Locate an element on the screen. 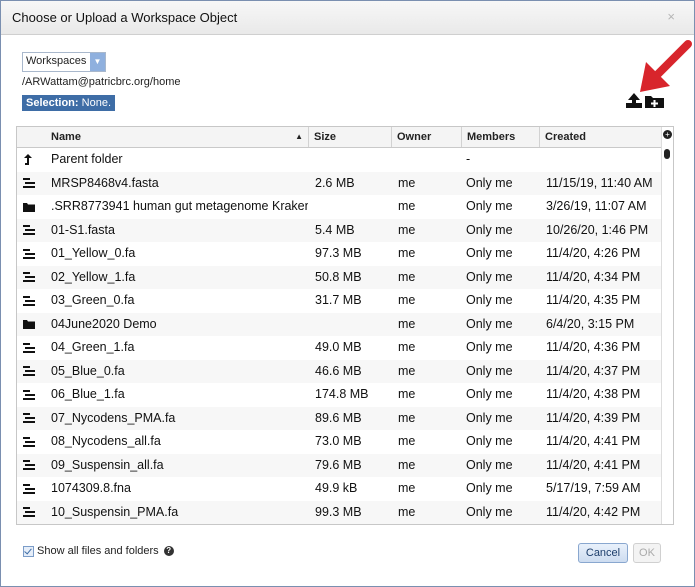 The height and width of the screenshot is (587, 695). row-size: 49.0 MB is located at coordinates (338, 347).